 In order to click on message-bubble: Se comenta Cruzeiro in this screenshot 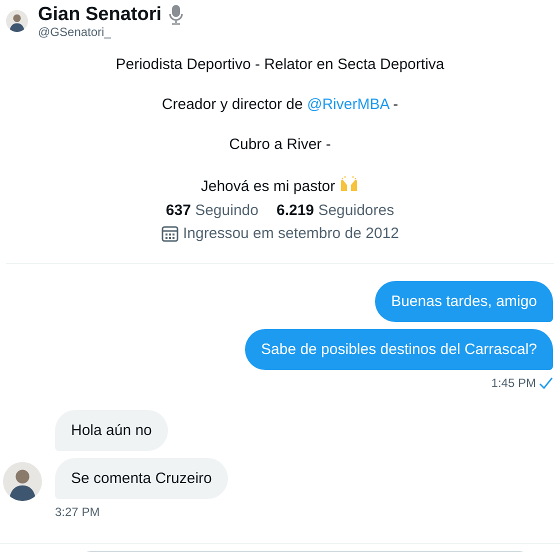, I will do `click(141, 478)`.